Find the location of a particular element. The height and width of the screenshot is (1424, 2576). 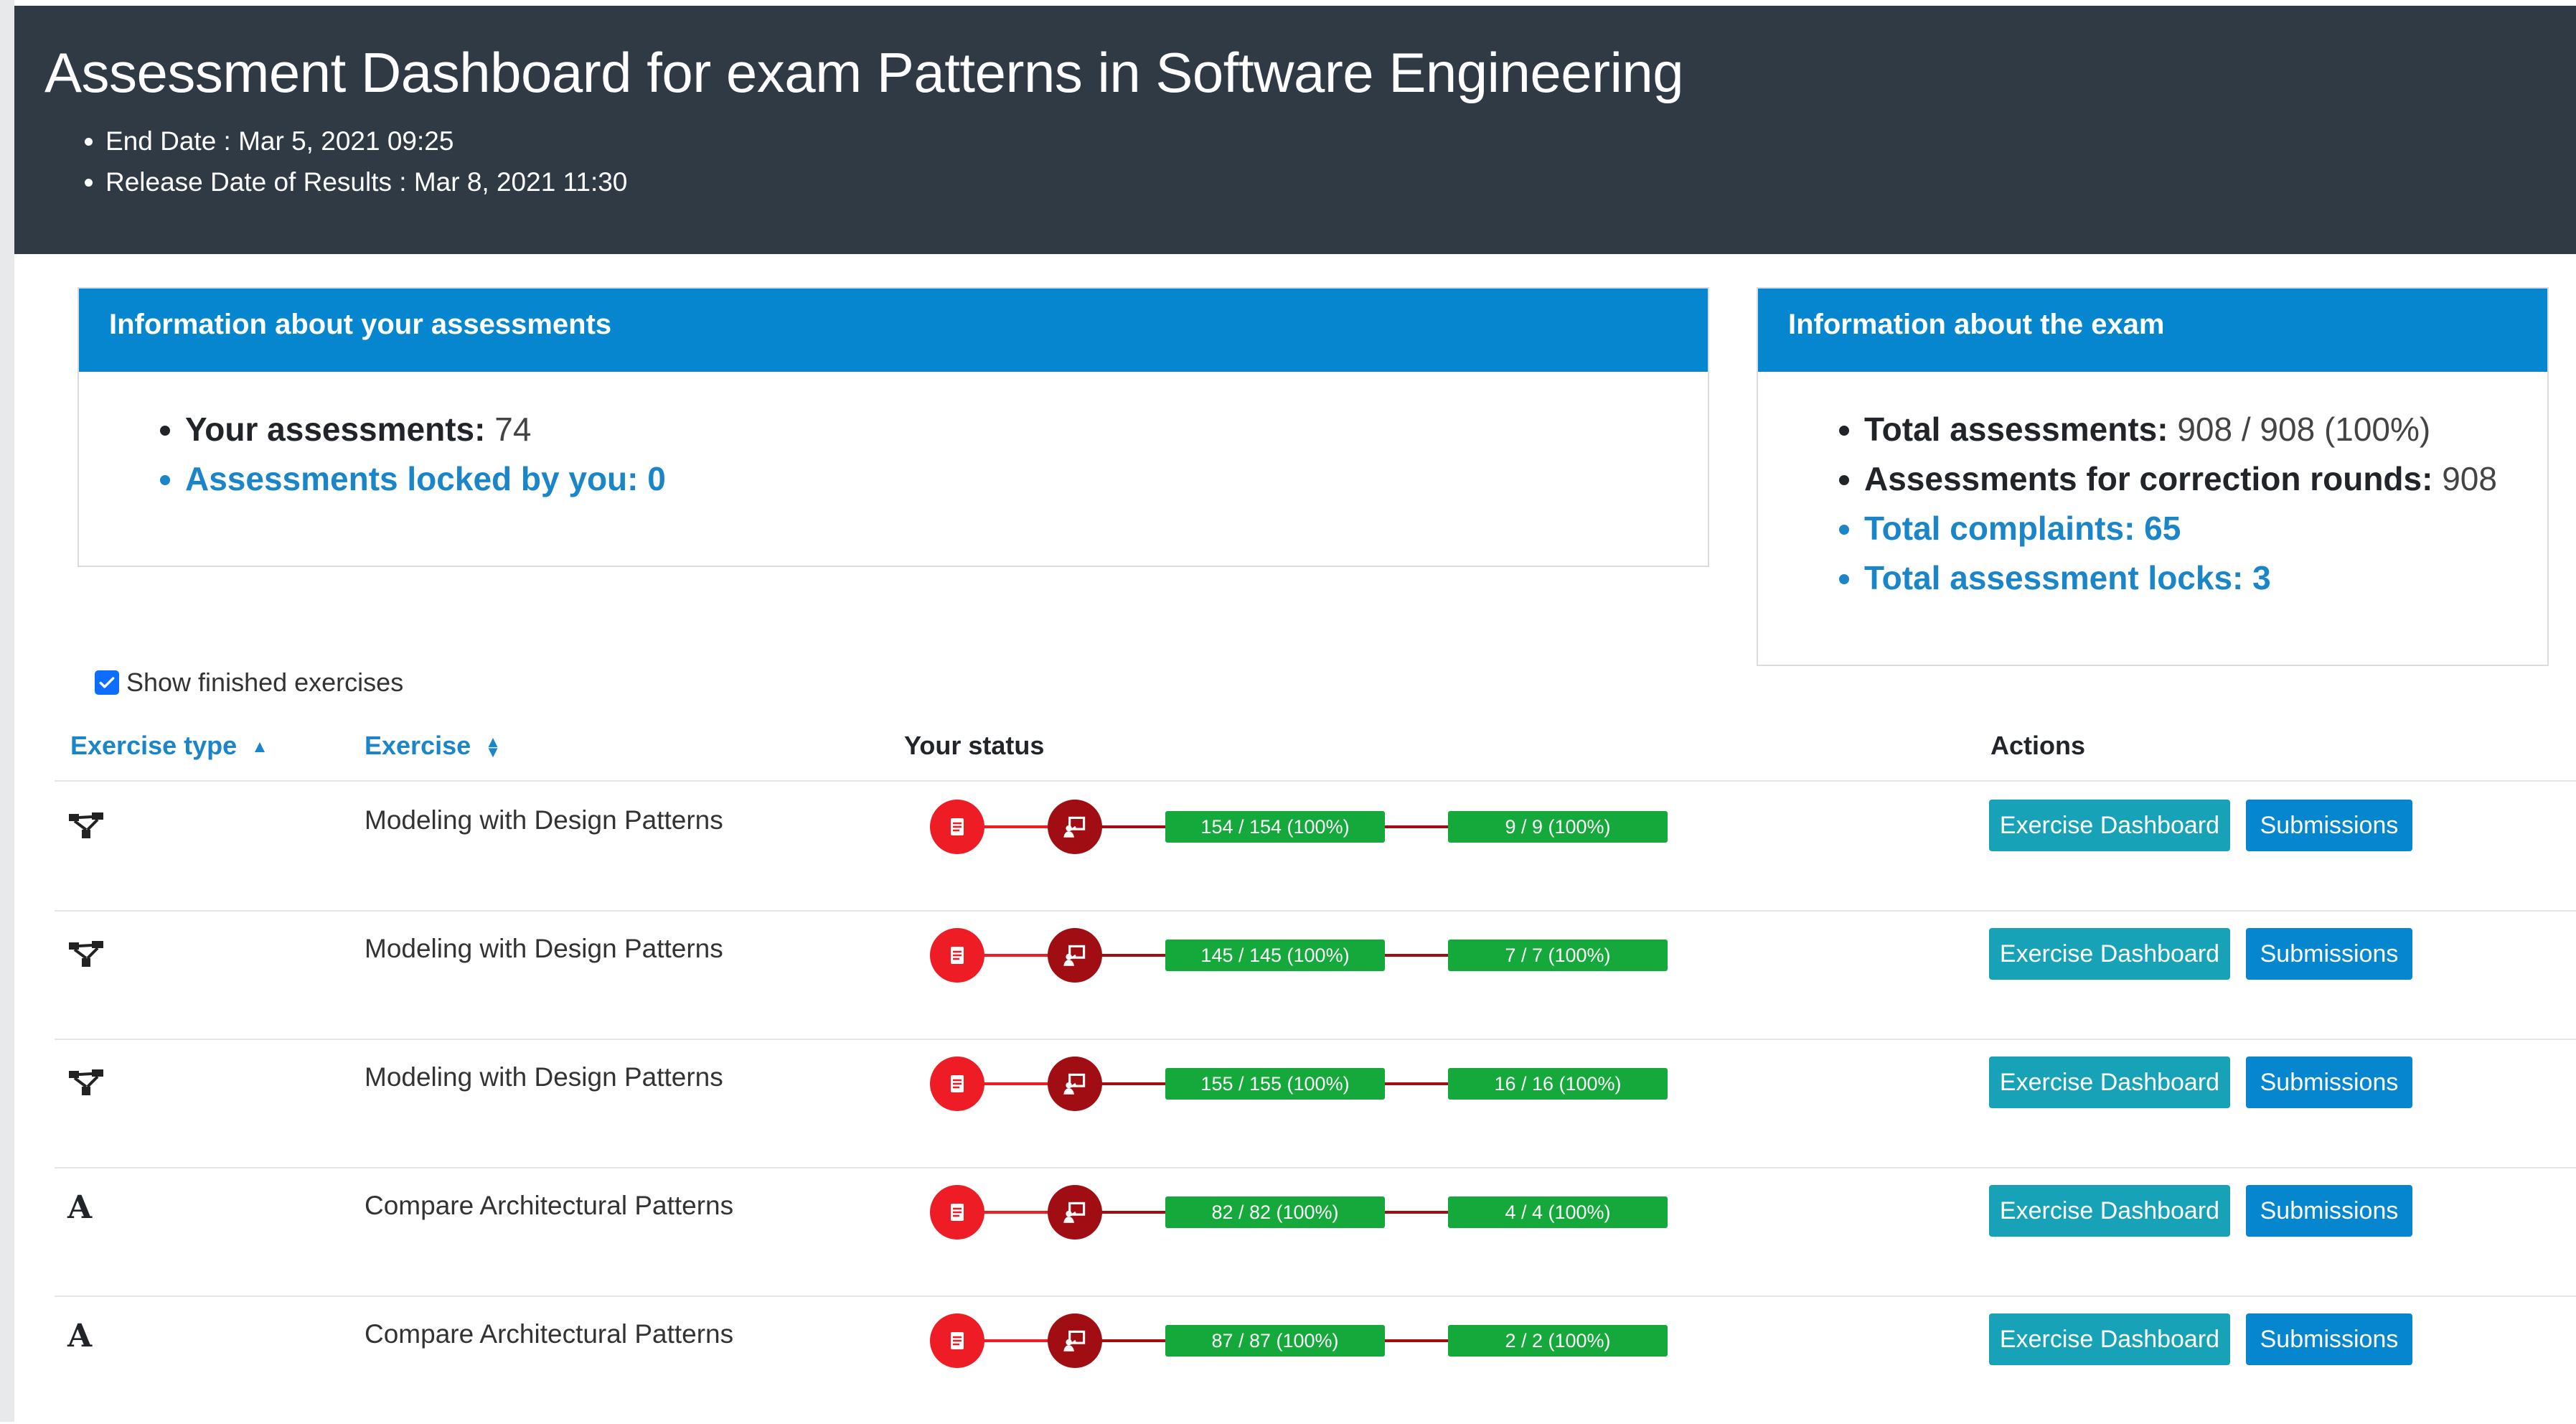

total-locks-link: Total assessment locks: 3 is located at coordinates (2180, 578).